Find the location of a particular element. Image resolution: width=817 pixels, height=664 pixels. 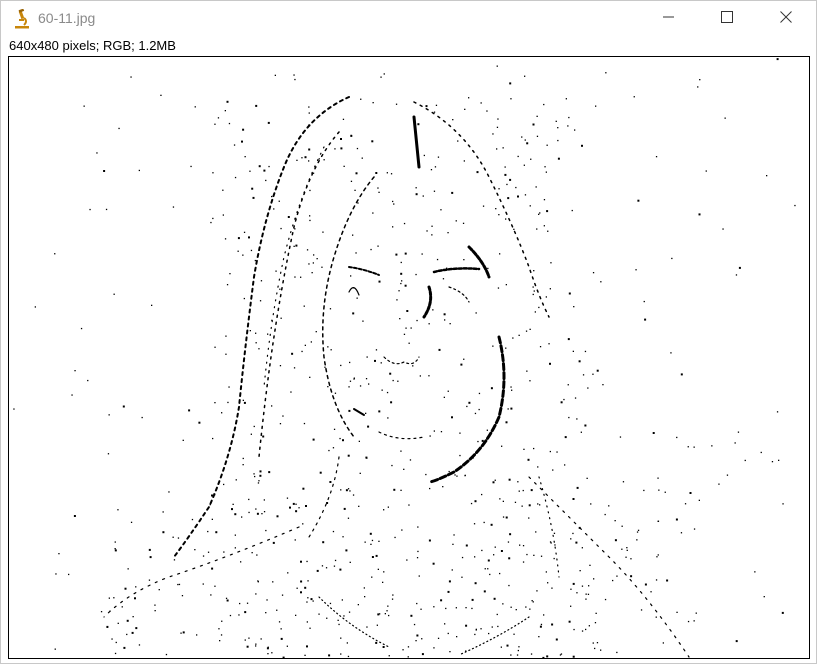

nose is located at coordinates (401, 360).